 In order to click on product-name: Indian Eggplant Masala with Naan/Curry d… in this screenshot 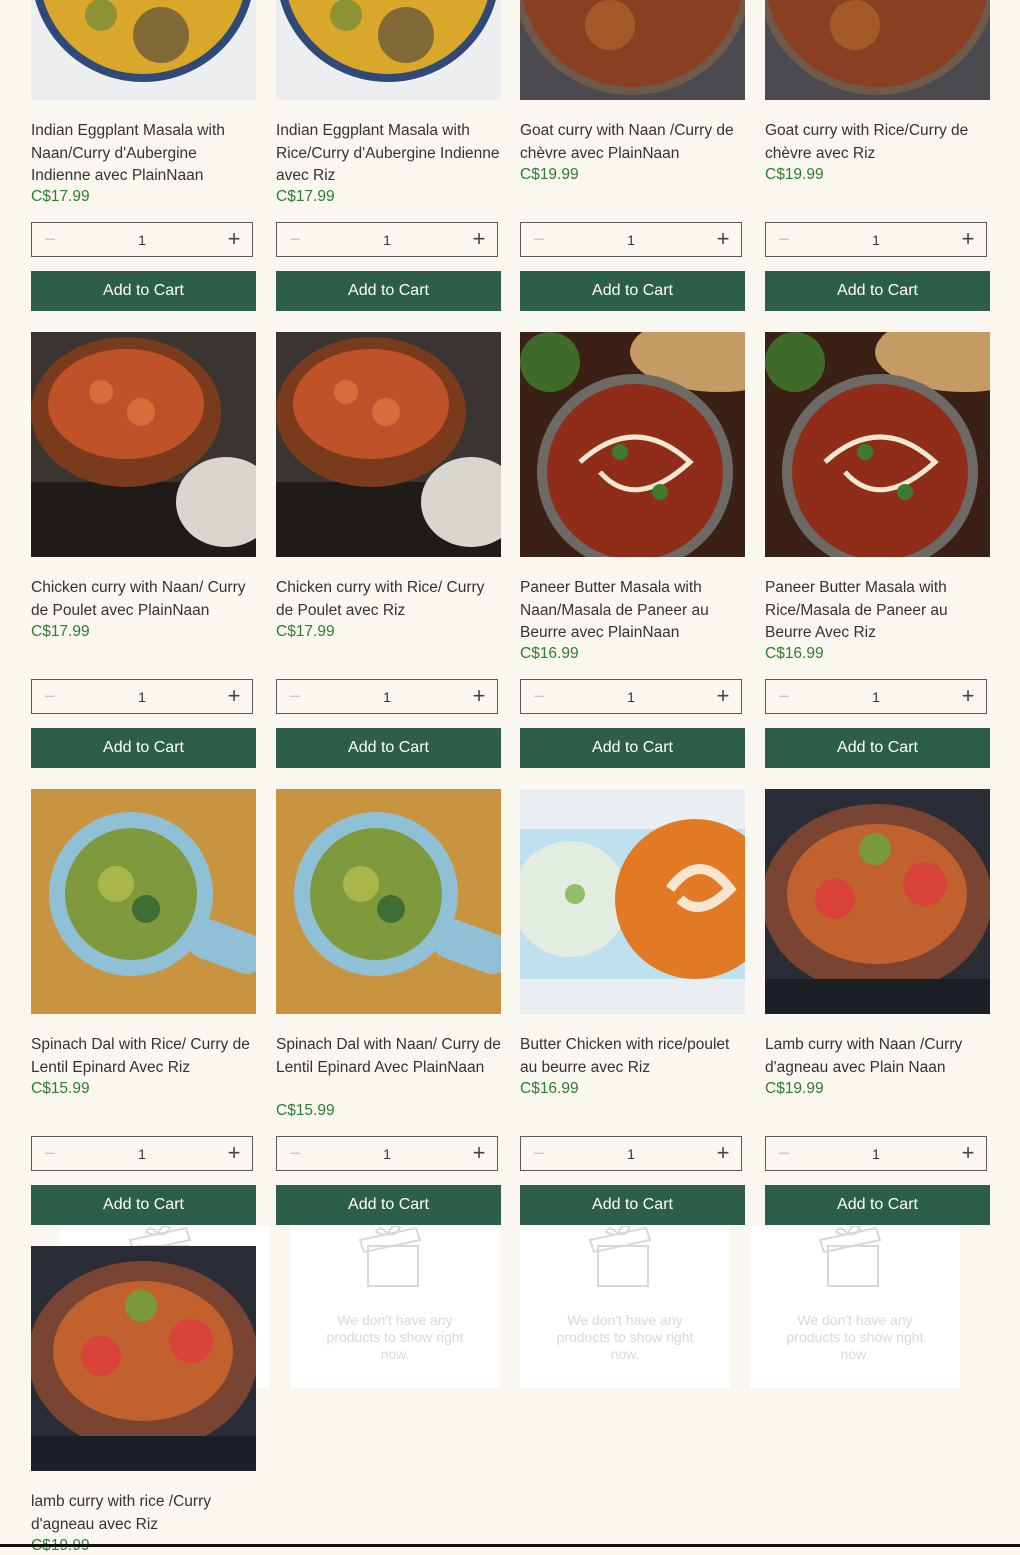, I will do `click(143, 154)`.